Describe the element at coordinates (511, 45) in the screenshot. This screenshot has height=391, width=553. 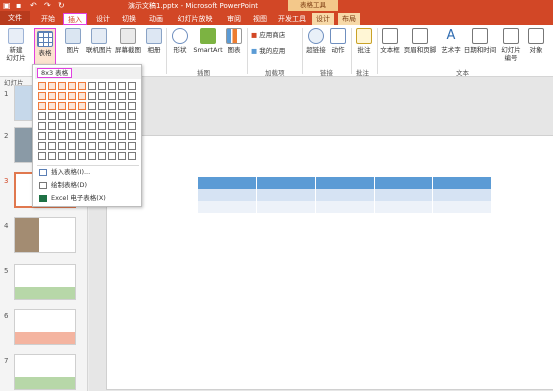
I see `slide-number-button: 幻灯片 编号` at that location.